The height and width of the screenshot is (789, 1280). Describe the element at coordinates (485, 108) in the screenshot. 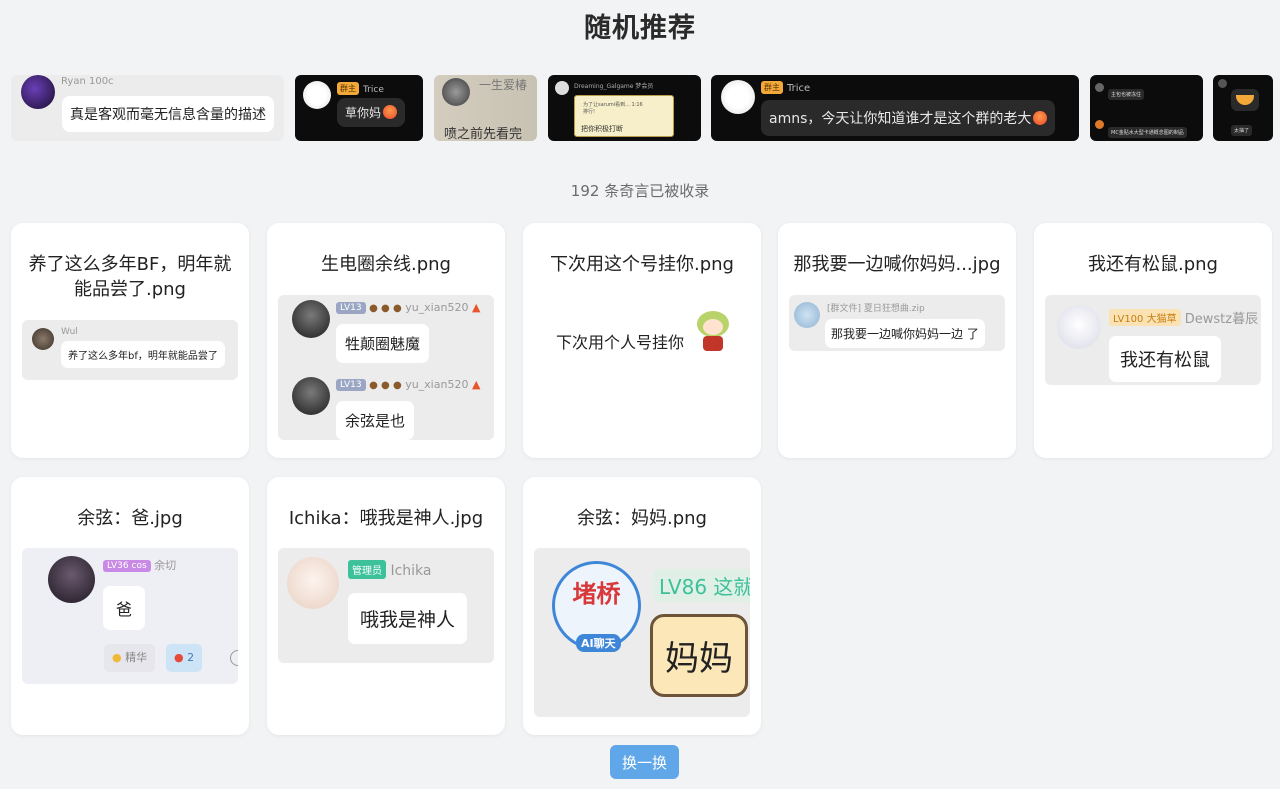

I see `thumb-overlay: 一生爱椿 喷之前先看完` at that location.